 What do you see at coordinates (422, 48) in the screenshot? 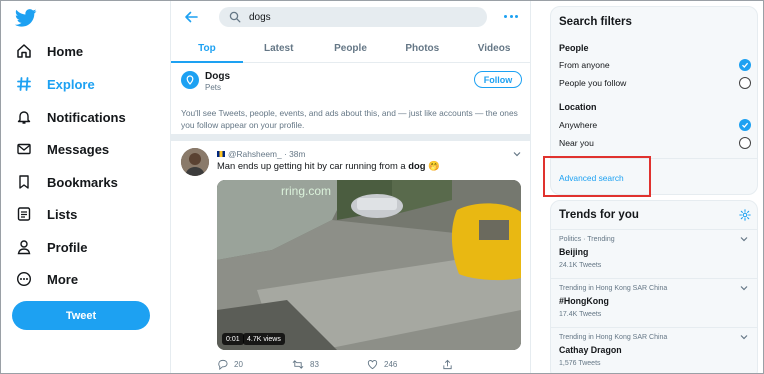
I see `tab-photos: Photos` at bounding box center [422, 48].